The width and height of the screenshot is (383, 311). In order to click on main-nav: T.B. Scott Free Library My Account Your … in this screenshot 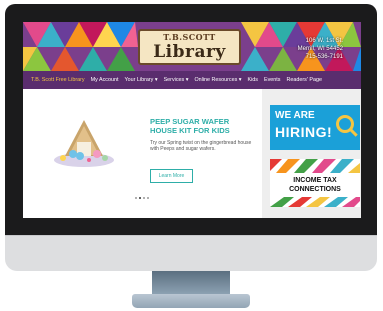, I will do `click(192, 80)`.